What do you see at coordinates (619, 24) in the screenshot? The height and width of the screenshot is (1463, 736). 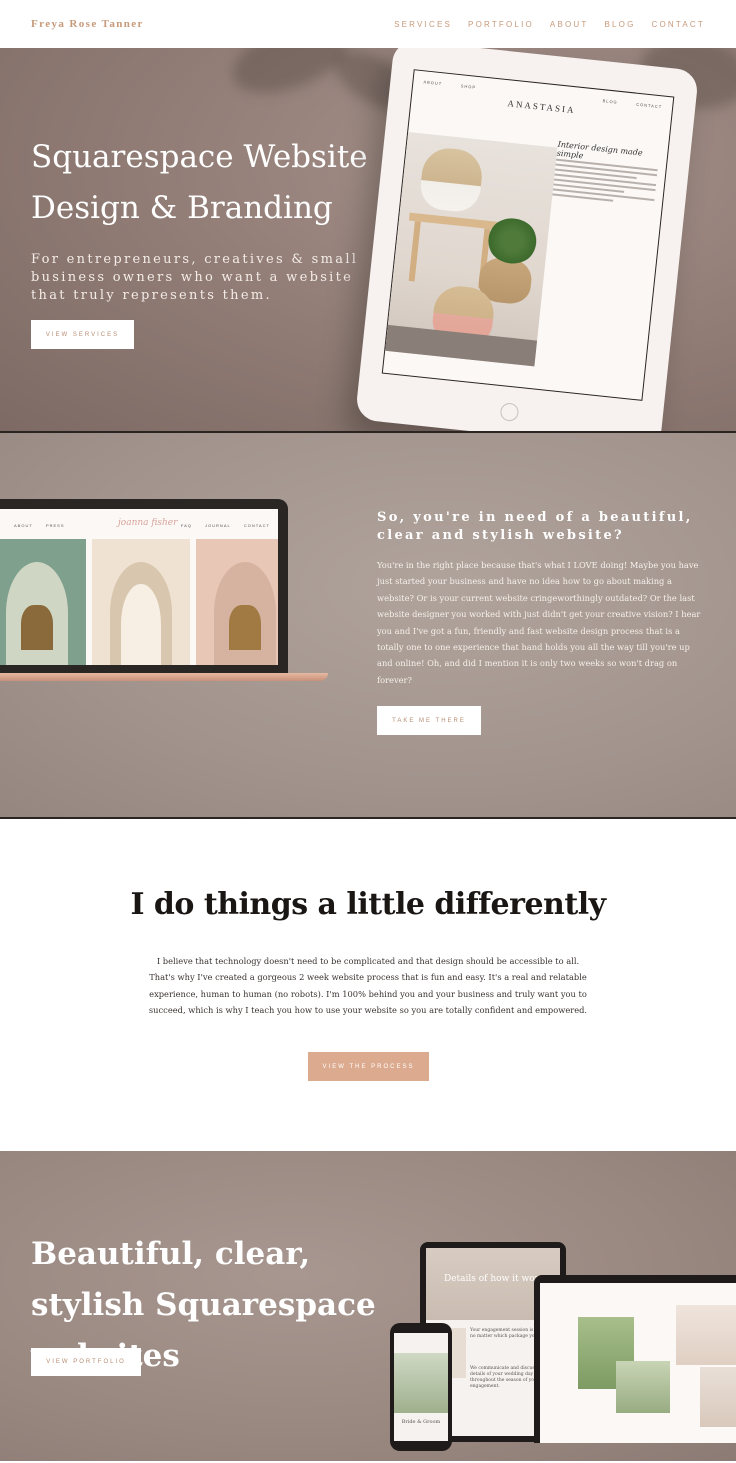 I see `nav-blog: BLOG` at bounding box center [619, 24].